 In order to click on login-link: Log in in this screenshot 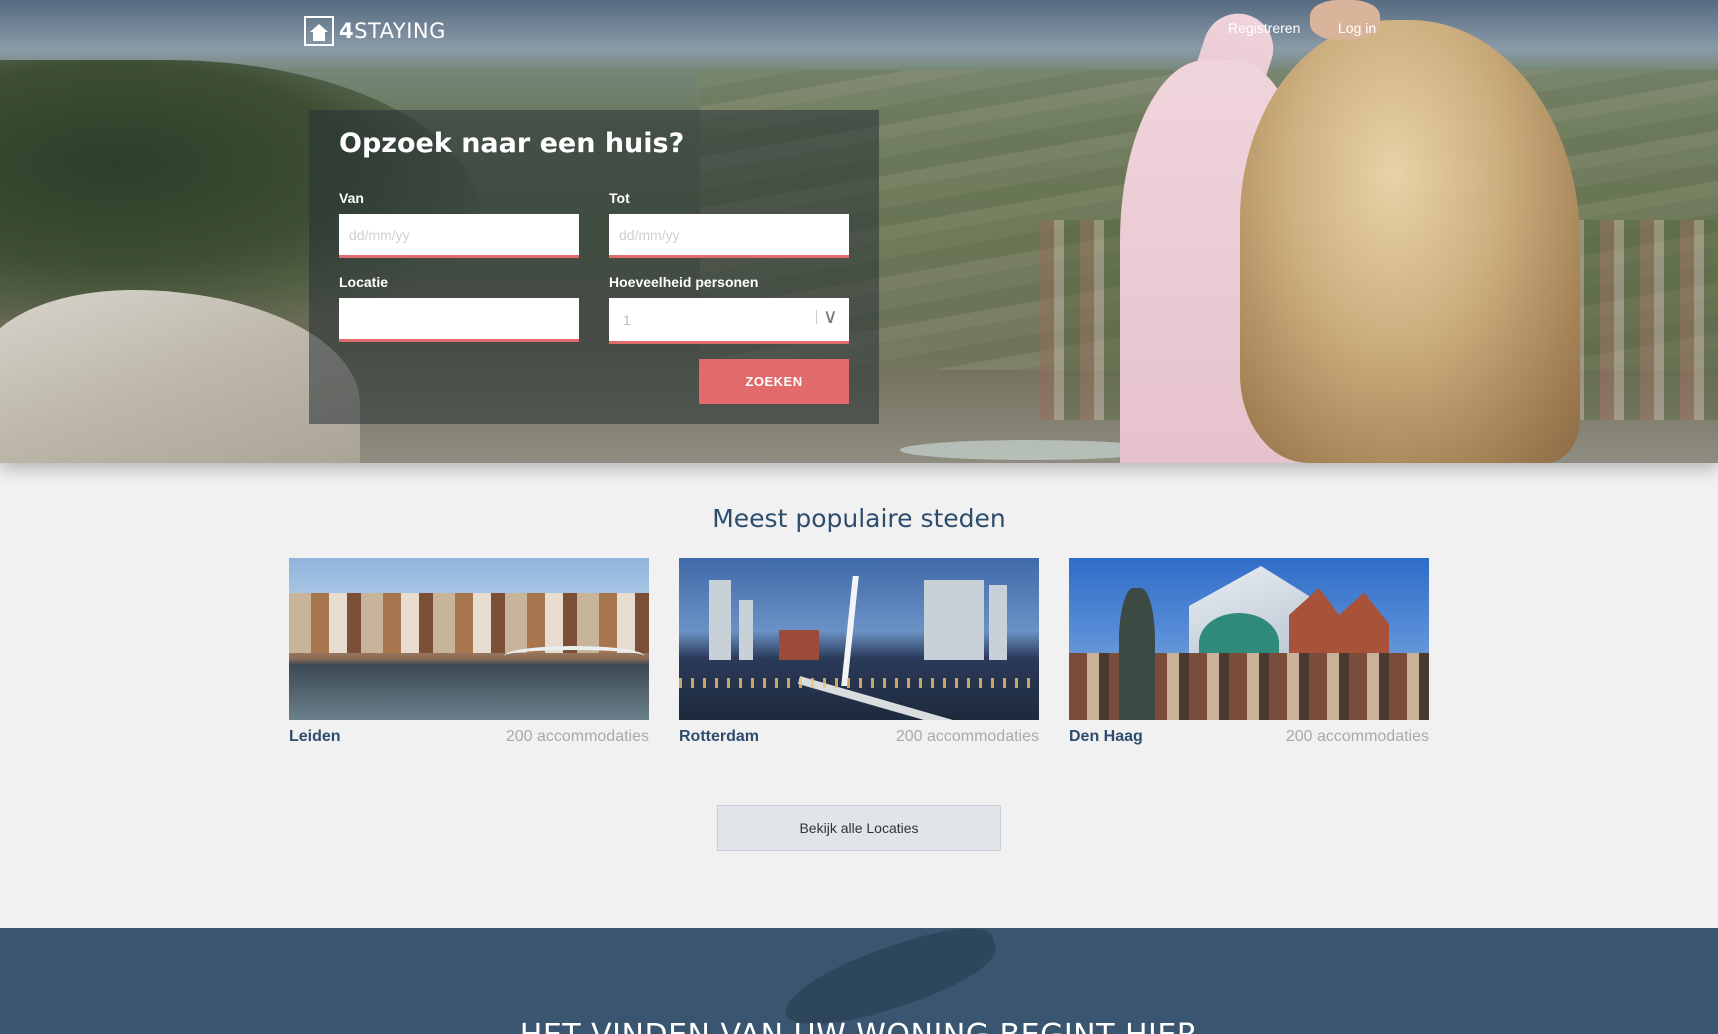, I will do `click(1357, 28)`.